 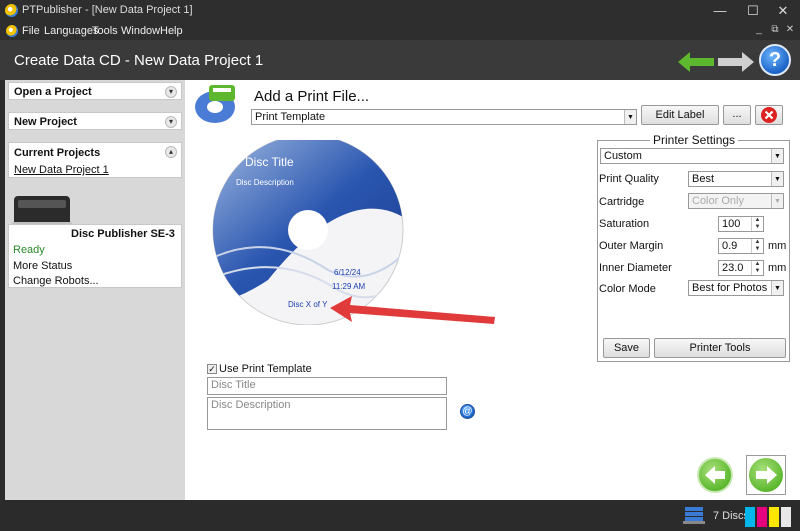 I want to click on disc-title-input: Disc Title, so click(x=327, y=386).